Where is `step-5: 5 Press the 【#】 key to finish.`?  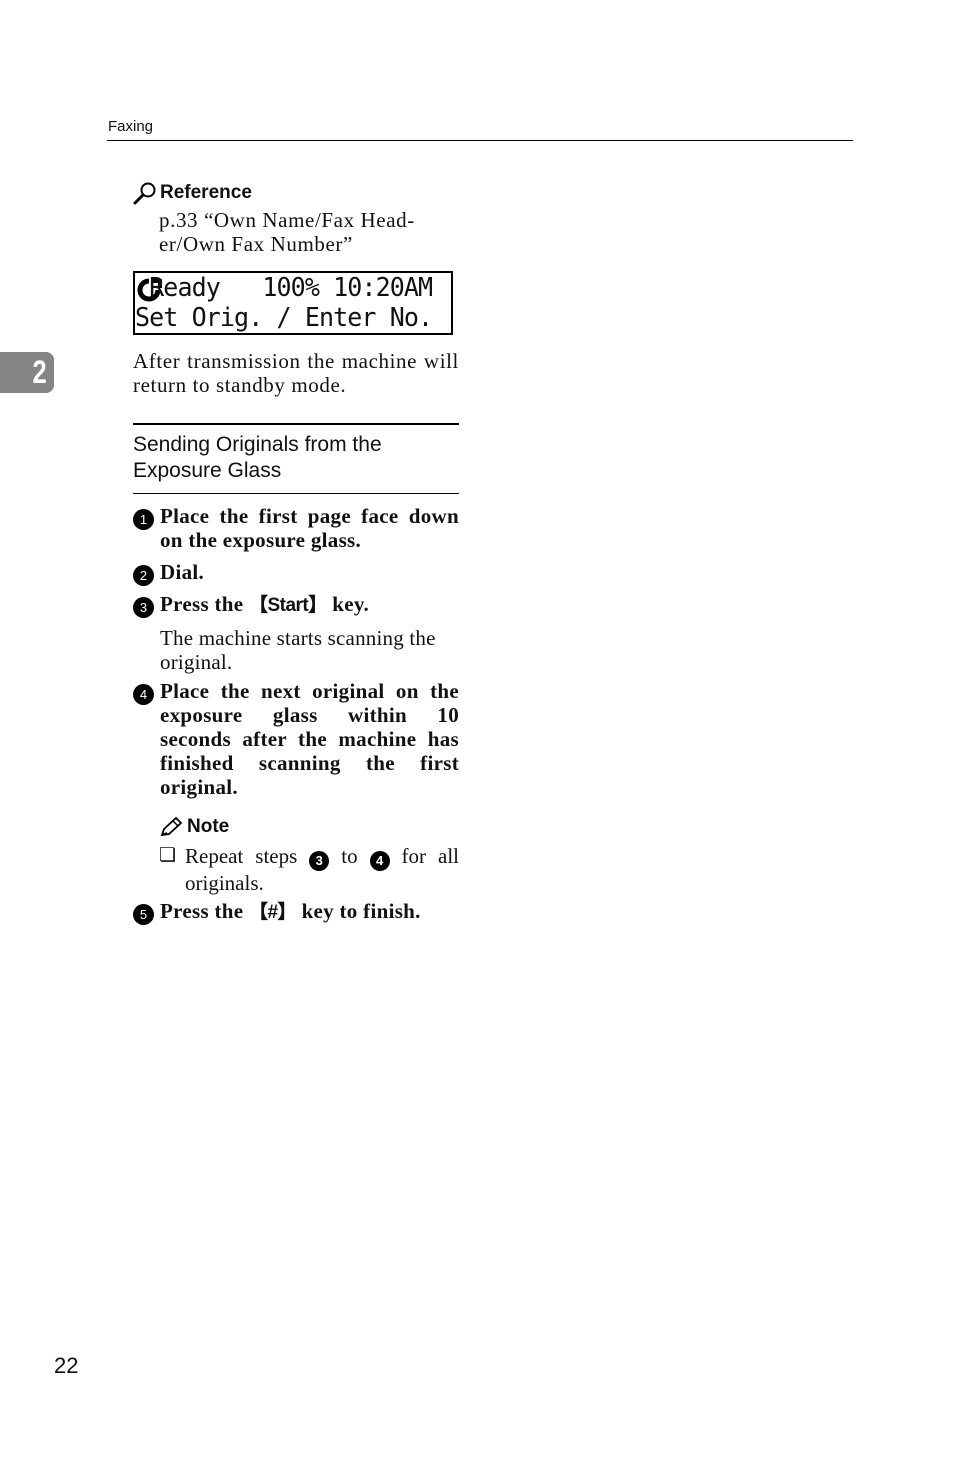 step-5: 5 Press the 【#】 key to finish. is located at coordinates (296, 912).